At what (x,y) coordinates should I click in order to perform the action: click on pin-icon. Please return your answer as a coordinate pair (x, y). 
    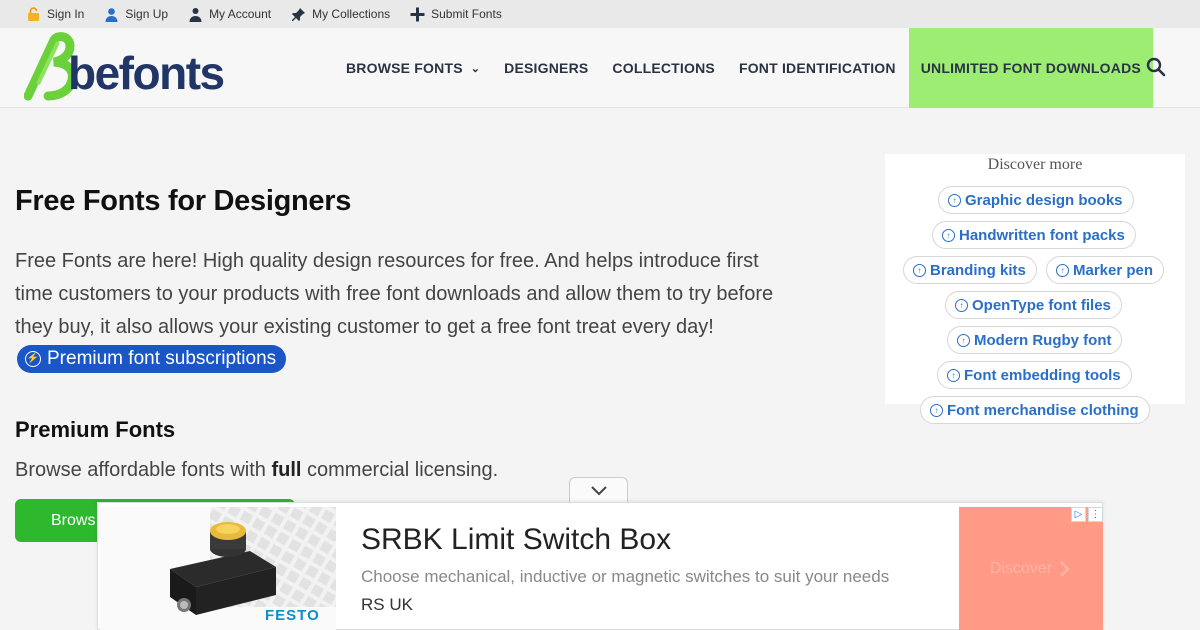
    Looking at the image, I should click on (299, 14).